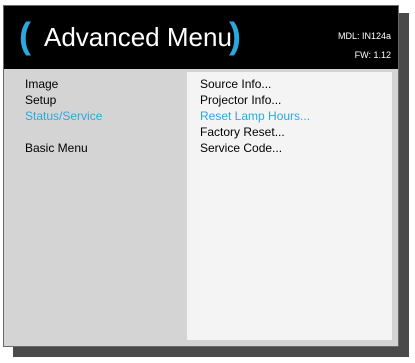 This screenshot has height=363, width=415. I want to click on main-menu-list: Image Setup Status/Service Basic Menu, so click(63, 116).